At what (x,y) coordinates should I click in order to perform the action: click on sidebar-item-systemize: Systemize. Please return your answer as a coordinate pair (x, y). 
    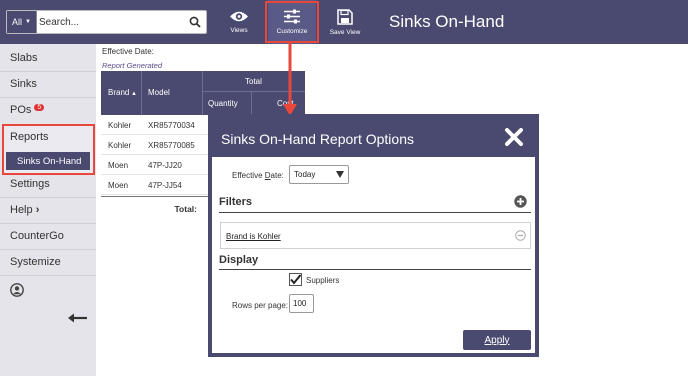
    Looking at the image, I should click on (35, 262).